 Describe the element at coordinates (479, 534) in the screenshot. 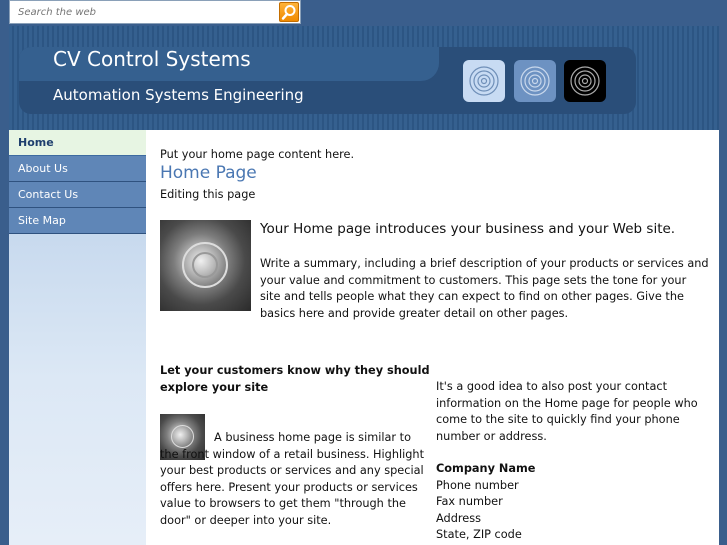

I see `state-zip: State, ZIP code` at that location.